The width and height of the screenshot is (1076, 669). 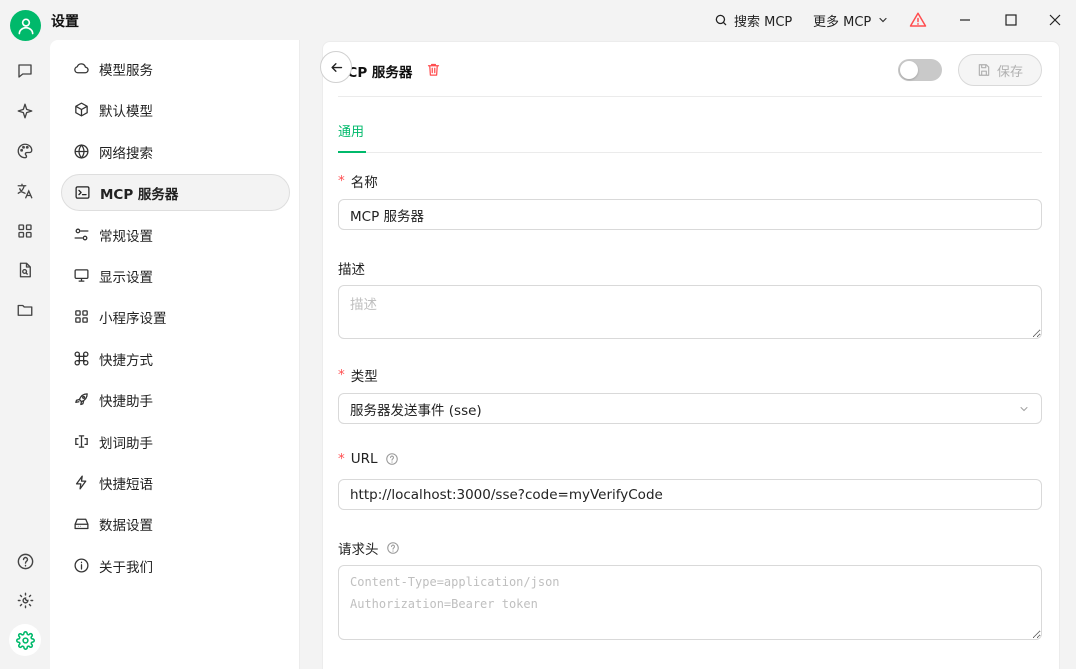 I want to click on header-divider, so click(x=690, y=96).